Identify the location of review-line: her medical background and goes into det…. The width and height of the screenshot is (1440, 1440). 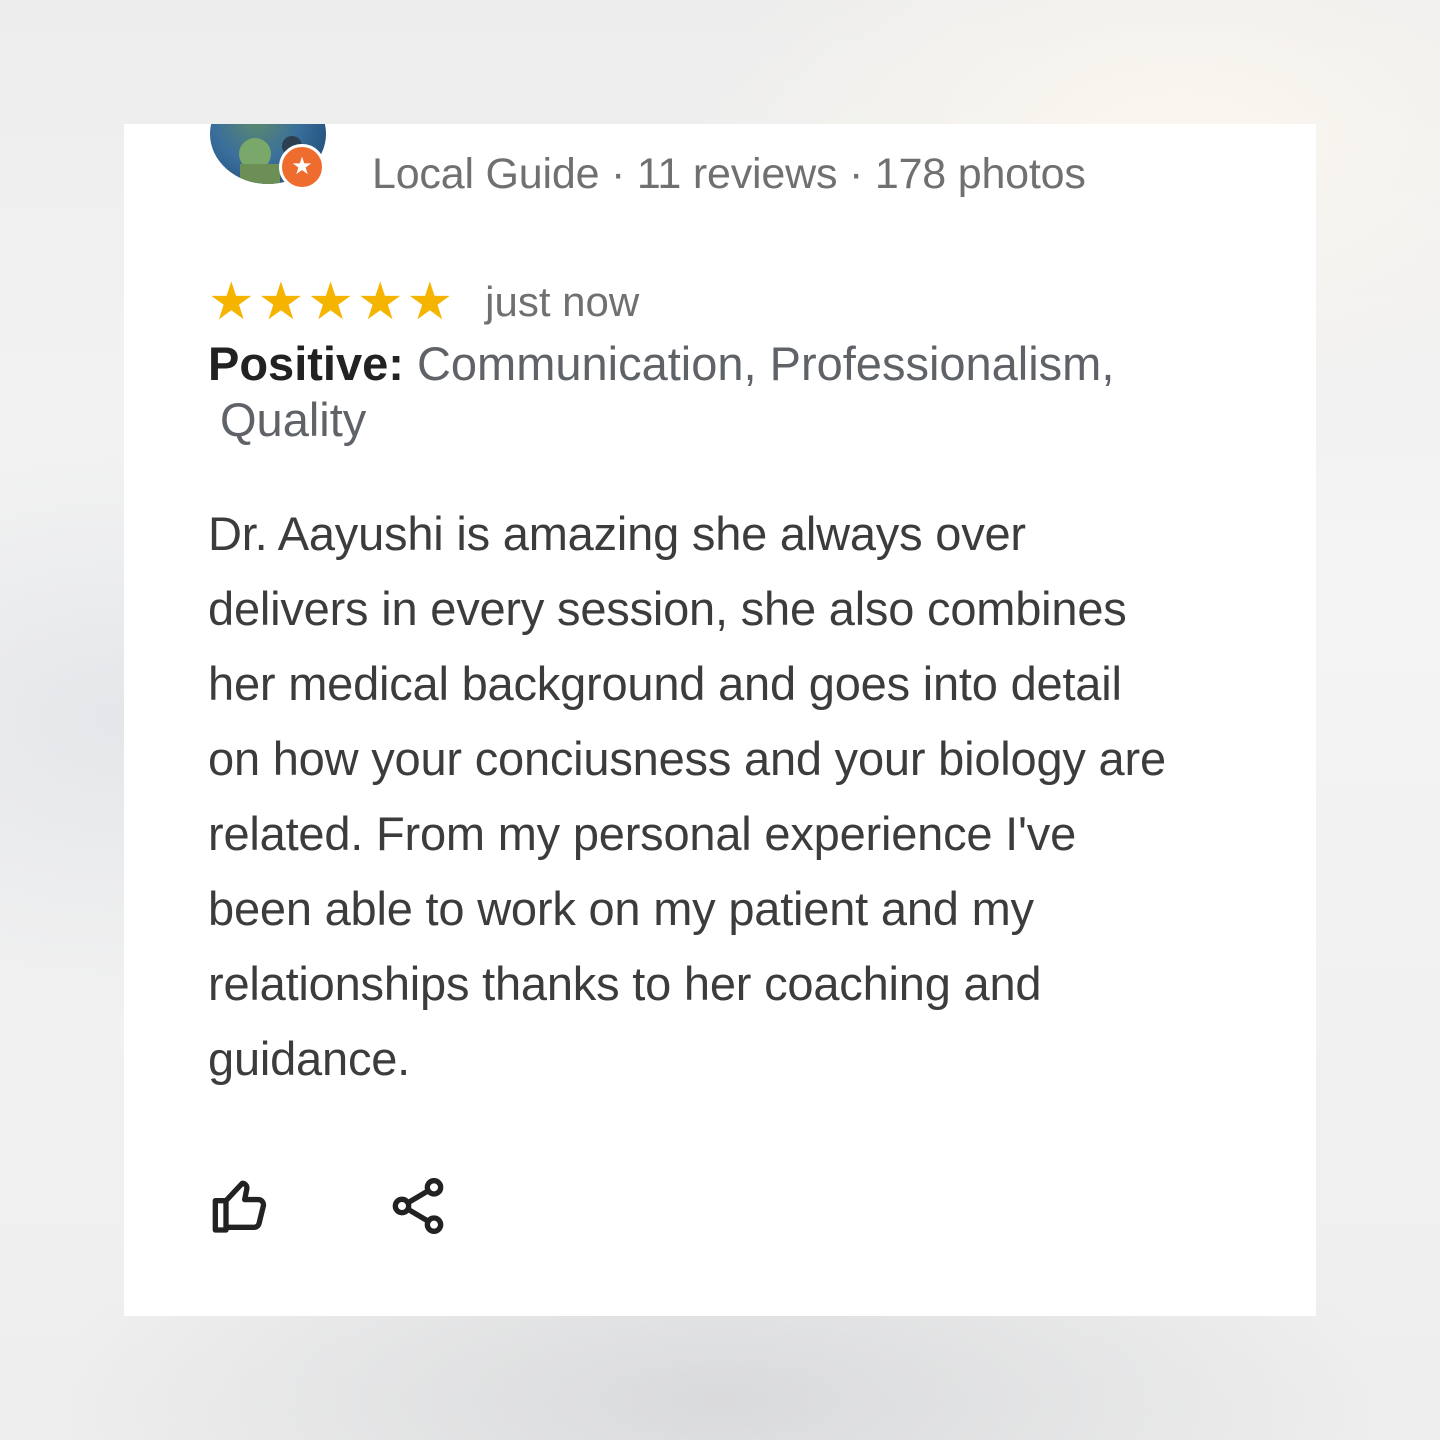
(665, 683).